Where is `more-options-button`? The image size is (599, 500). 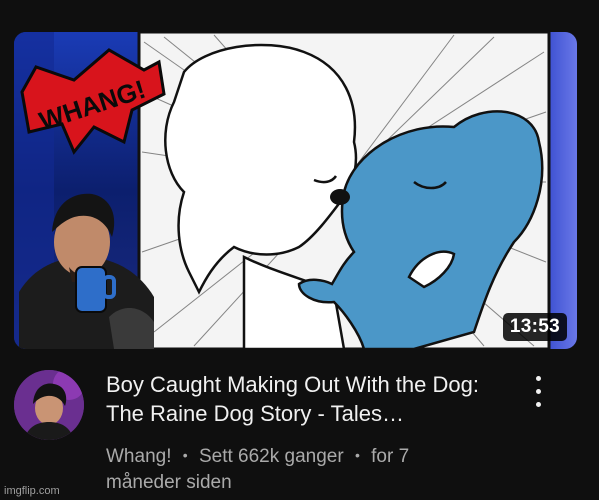 more-options-button is located at coordinates (538, 392).